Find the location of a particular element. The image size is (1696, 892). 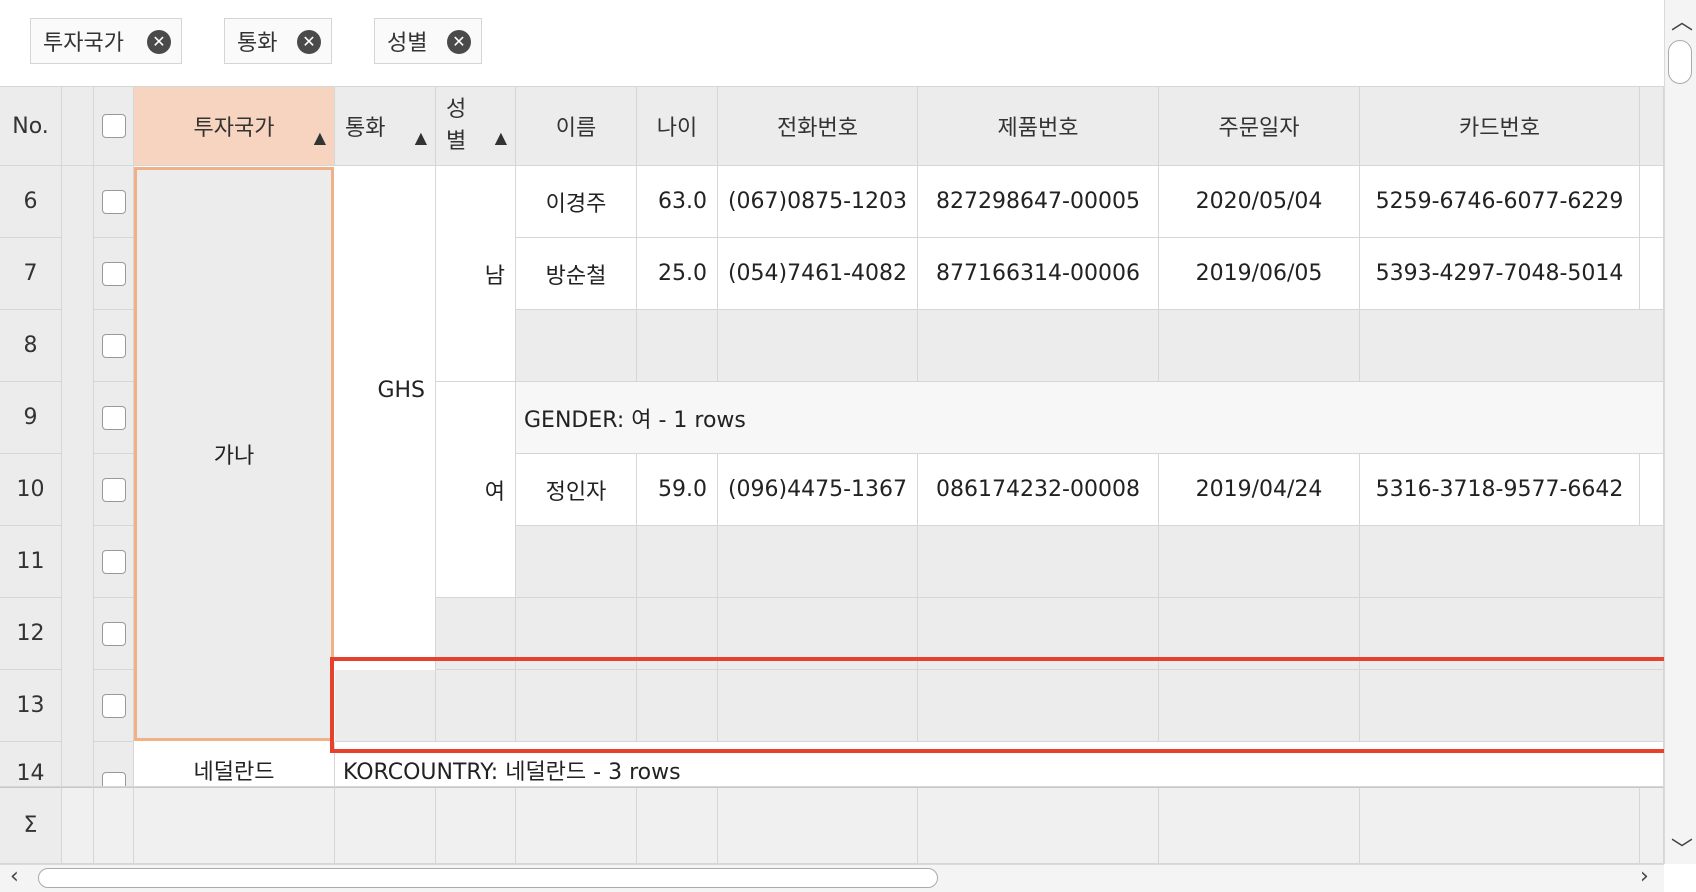

cell-card: 5259-6746-6077-6229 is located at coordinates (1500, 202).